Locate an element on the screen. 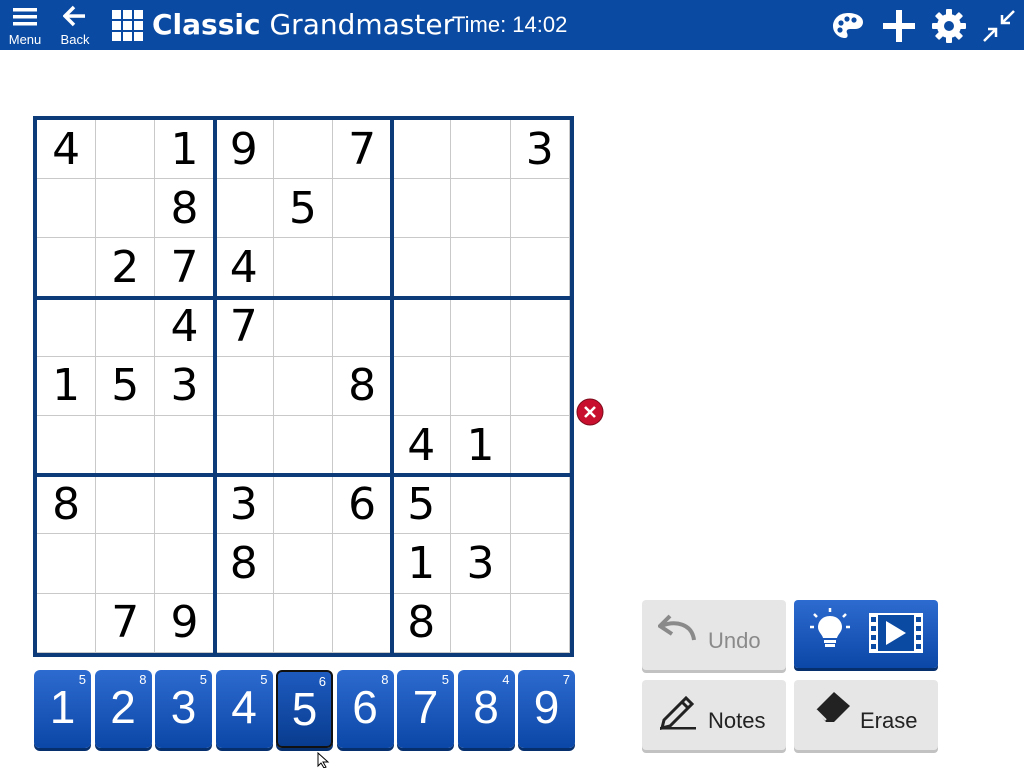  number-key: 56 is located at coordinates (304, 709).